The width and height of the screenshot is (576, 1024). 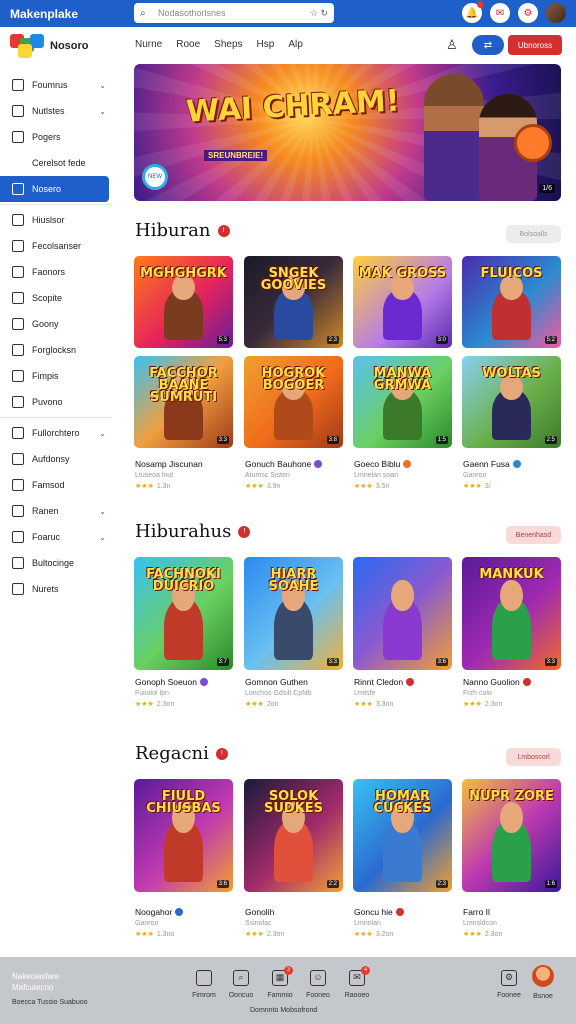 I want to click on app-logo, so click(x=27, y=46).